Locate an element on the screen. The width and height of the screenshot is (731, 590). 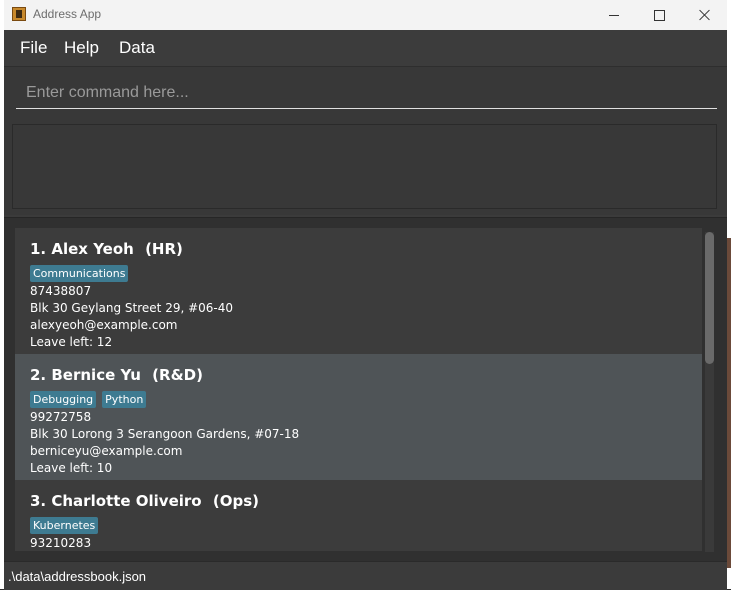
close-button is located at coordinates (705, 15).